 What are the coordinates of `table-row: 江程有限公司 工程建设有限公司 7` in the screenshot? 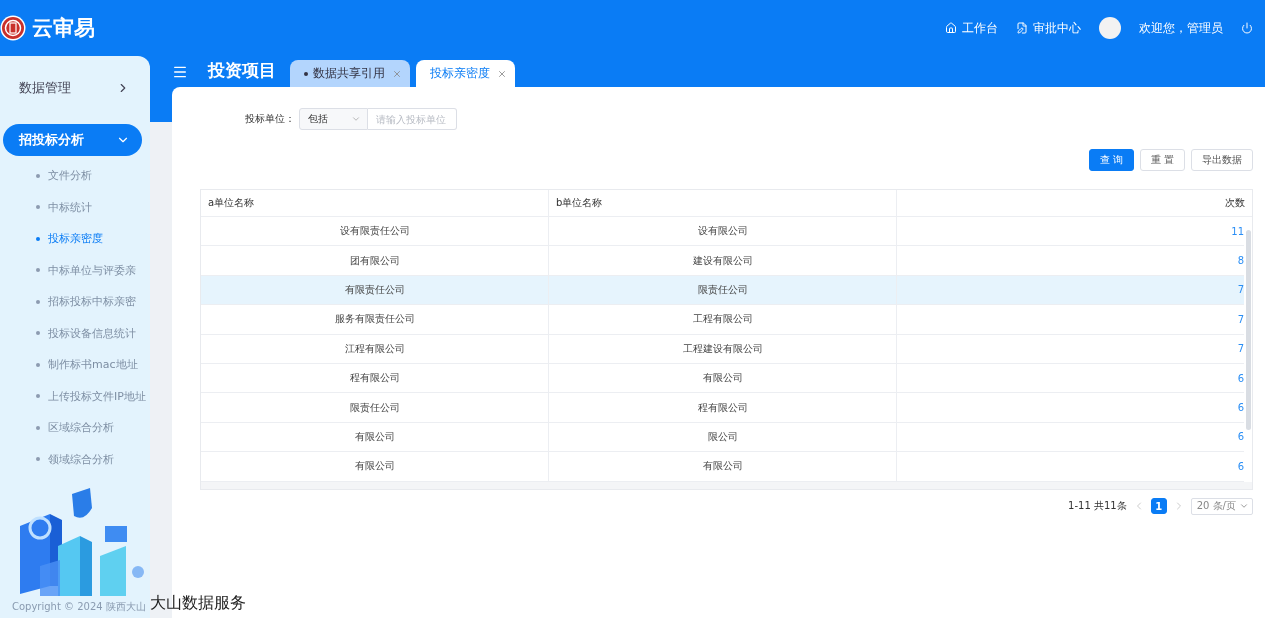 It's located at (722, 349).